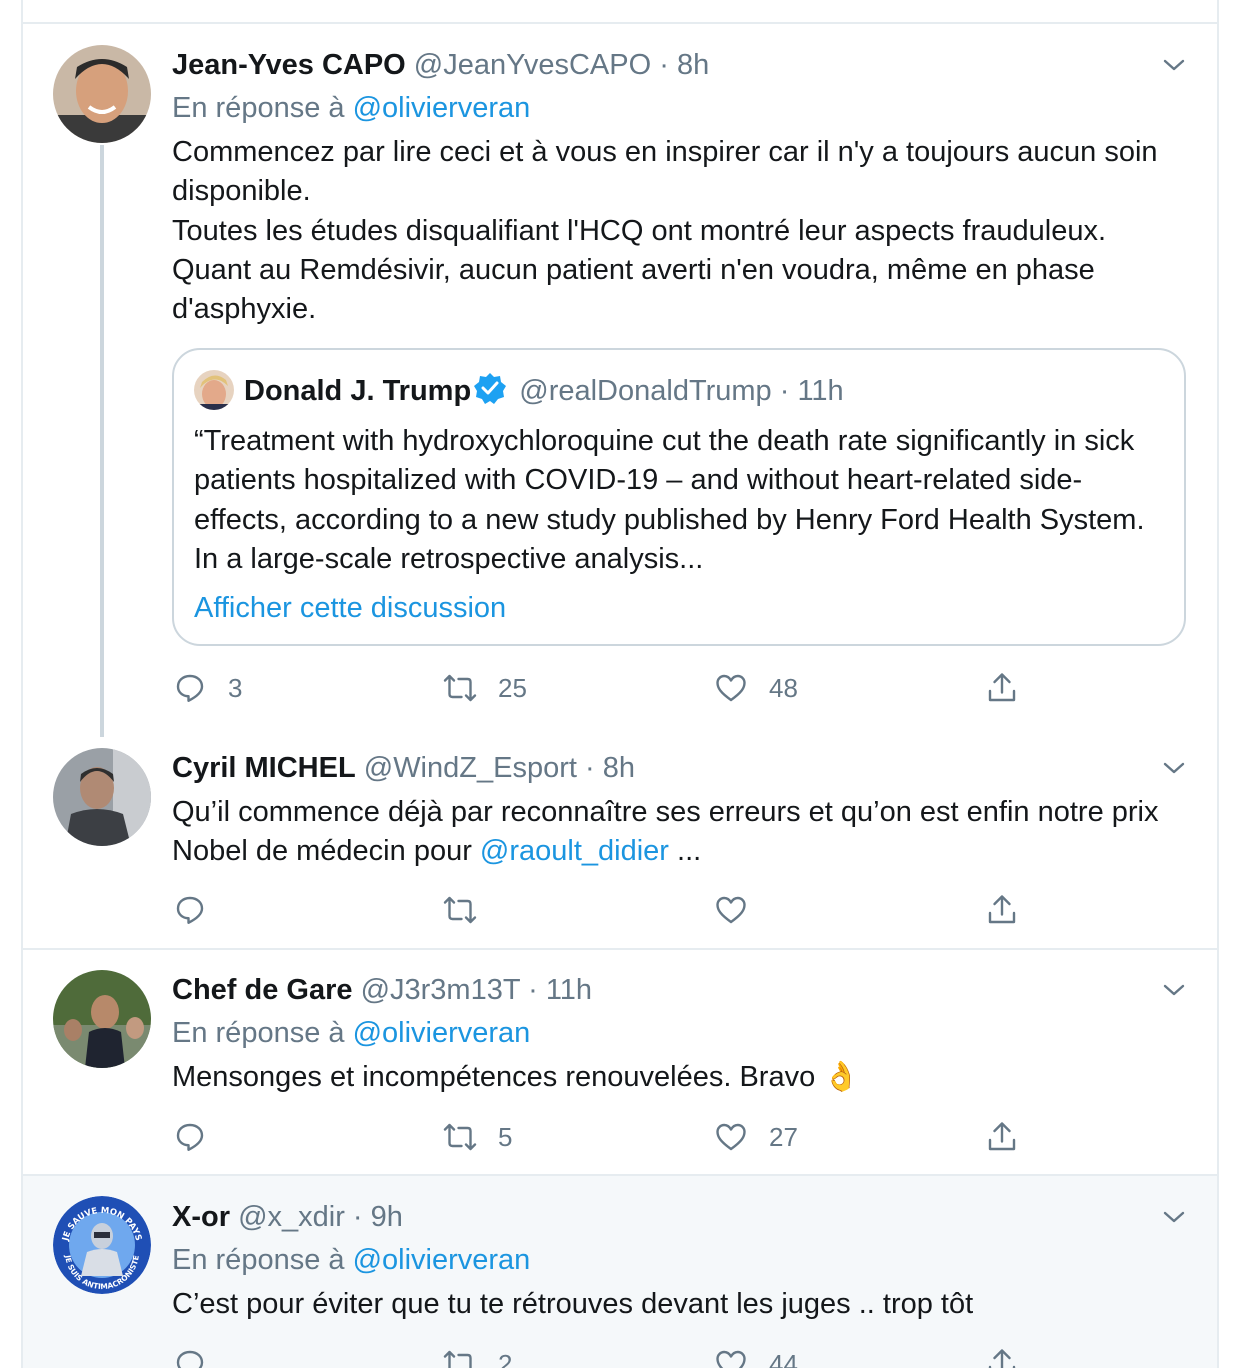  Describe the element at coordinates (470, 768) in the screenshot. I see `author-handle: @WindZ_Esport` at that location.